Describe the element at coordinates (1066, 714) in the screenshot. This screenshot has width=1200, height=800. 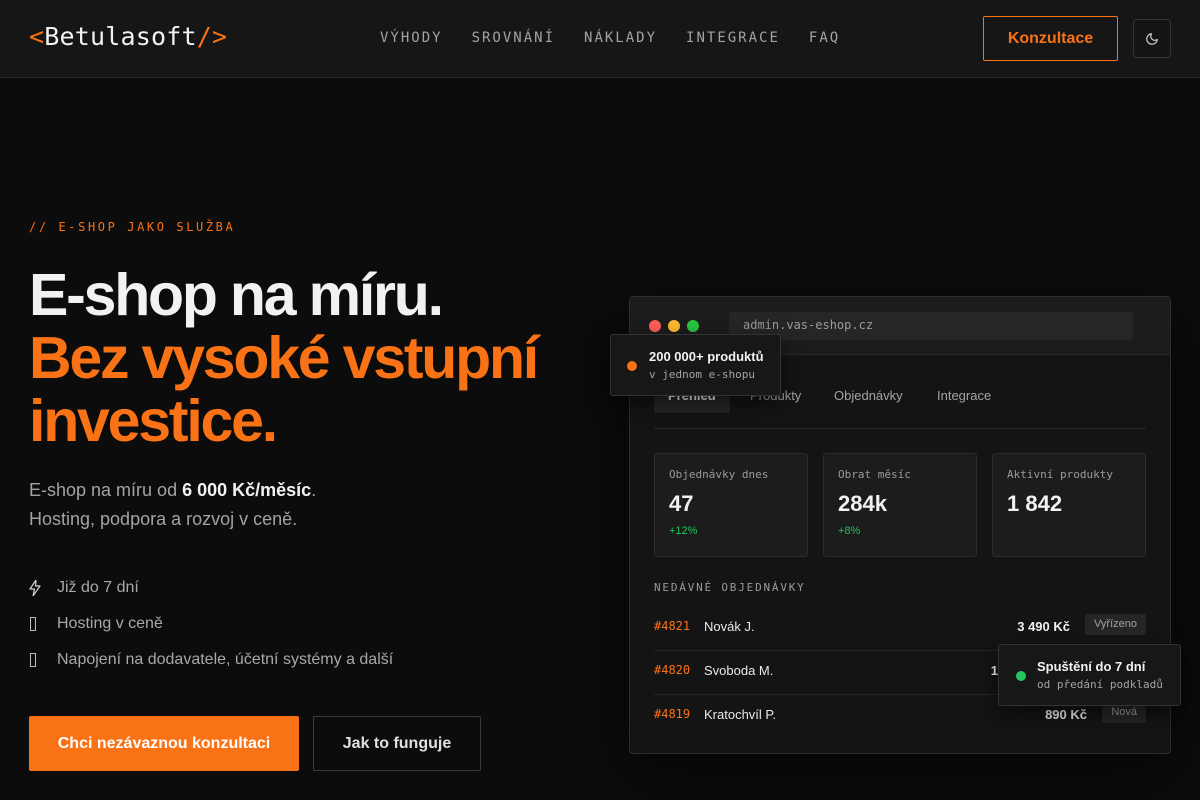
I see `order-amount: 890 Kč` at that location.